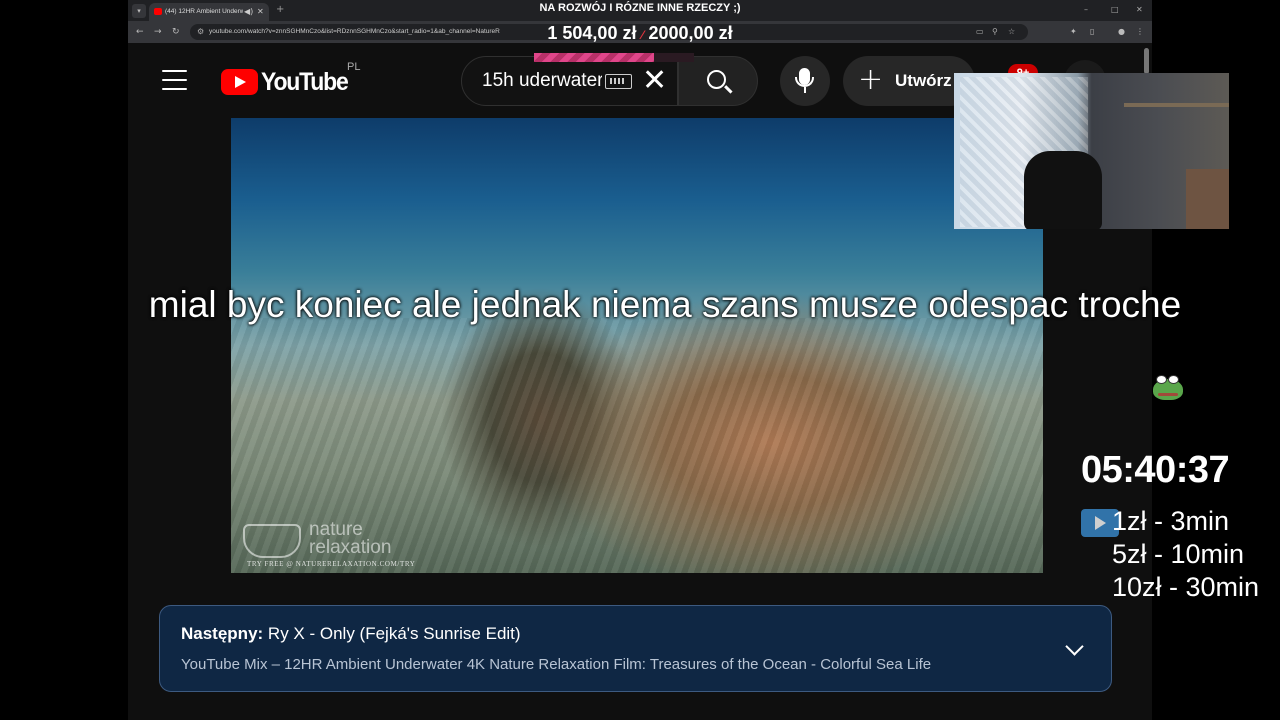 The width and height of the screenshot is (1280, 720). I want to click on webcam-chair, so click(1063, 190).